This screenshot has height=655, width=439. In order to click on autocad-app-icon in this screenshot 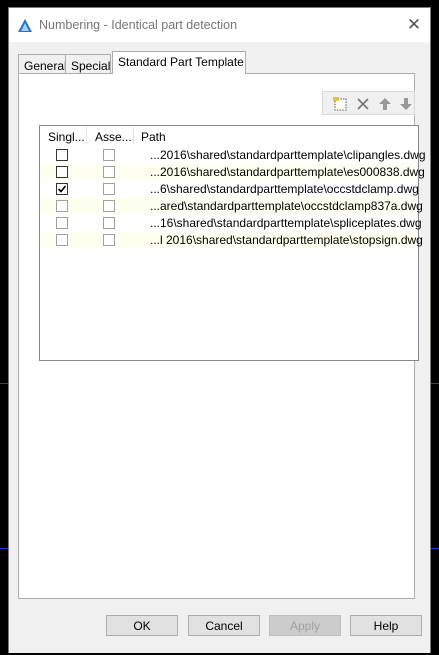, I will do `click(25, 25)`.